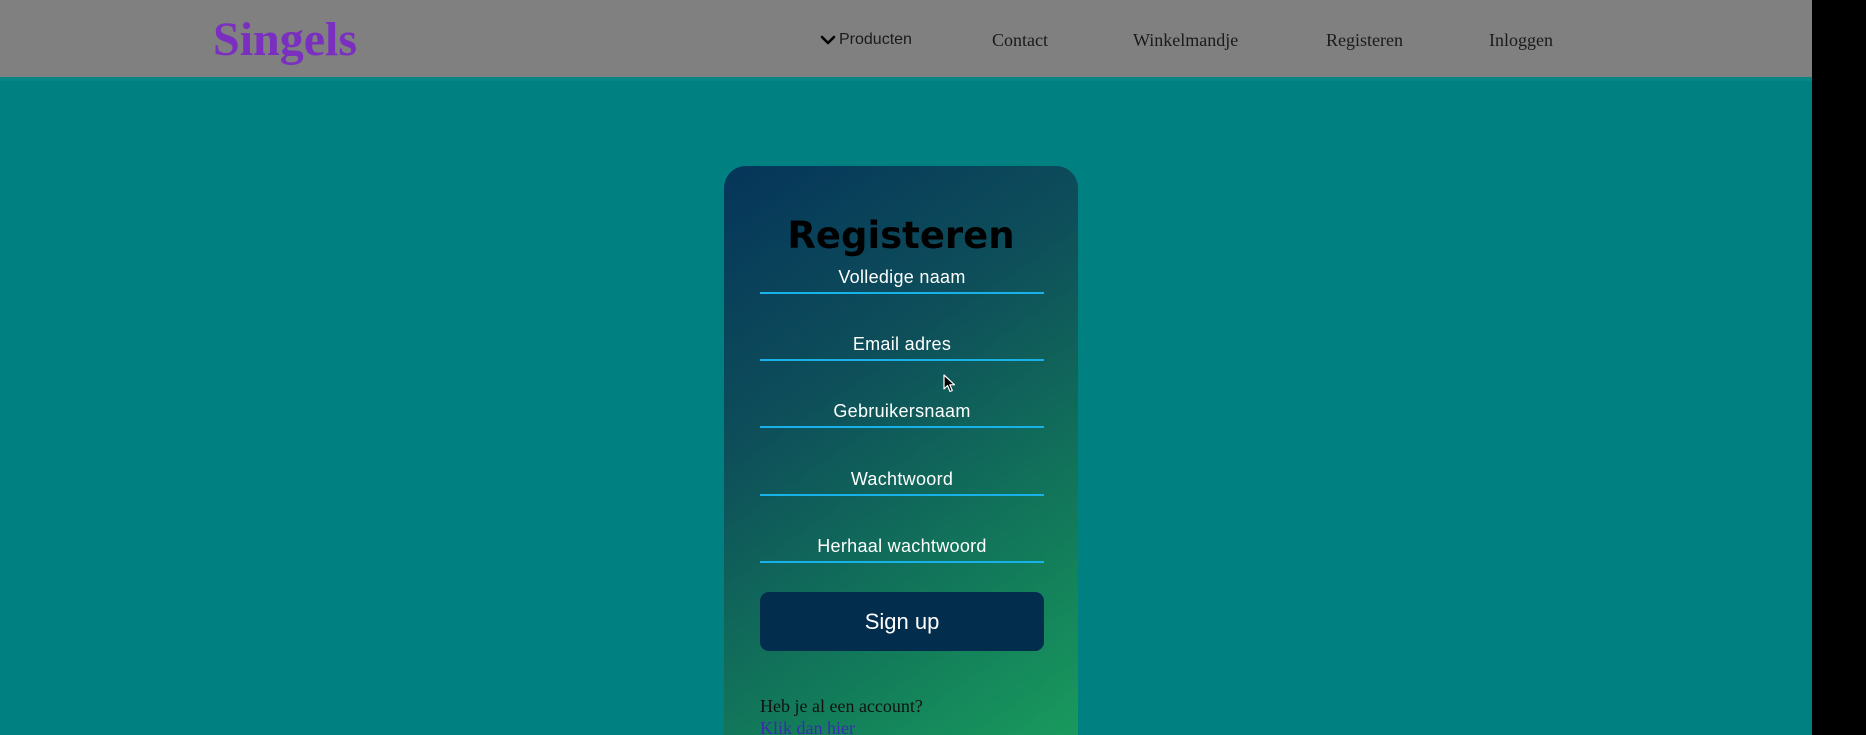 Image resolution: width=1866 pixels, height=735 pixels. What do you see at coordinates (1020, 40) in the screenshot?
I see `nav-contact: Contact` at bounding box center [1020, 40].